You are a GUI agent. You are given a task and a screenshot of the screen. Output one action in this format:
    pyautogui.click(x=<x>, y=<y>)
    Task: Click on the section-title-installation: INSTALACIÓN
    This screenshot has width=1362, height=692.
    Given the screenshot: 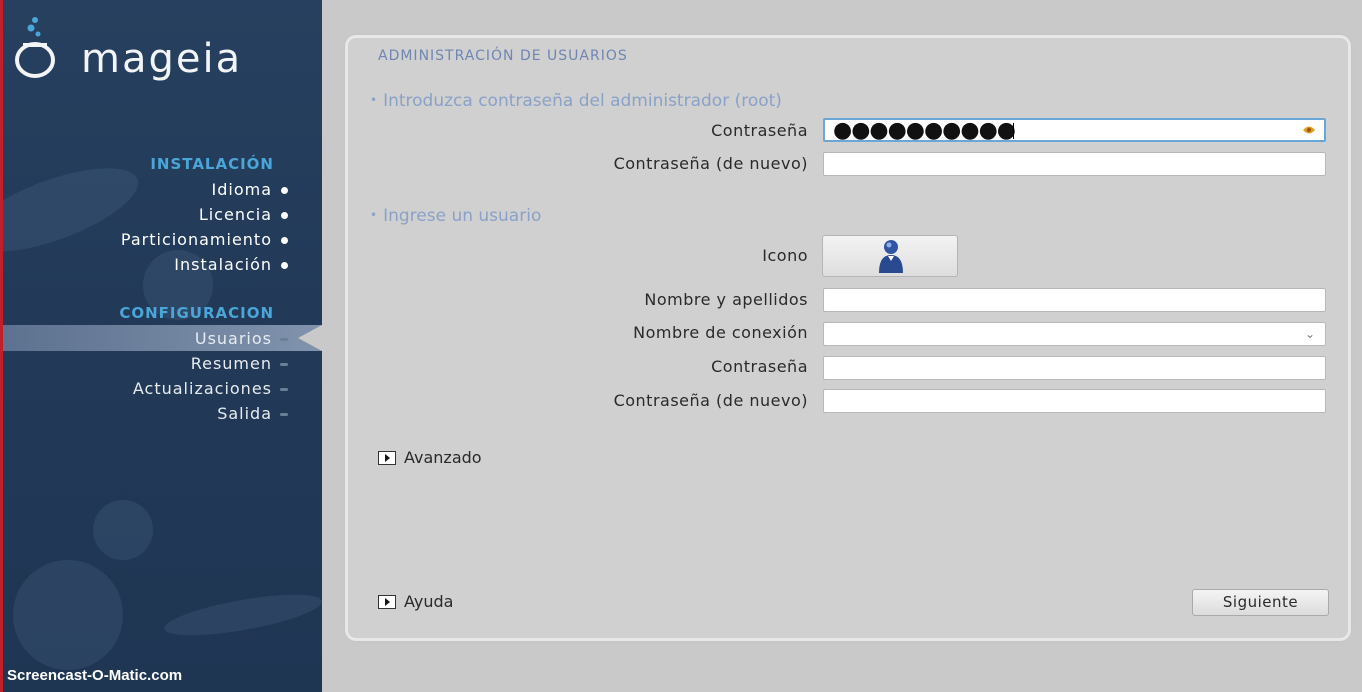 What is the action you would take?
    pyautogui.click(x=212, y=164)
    